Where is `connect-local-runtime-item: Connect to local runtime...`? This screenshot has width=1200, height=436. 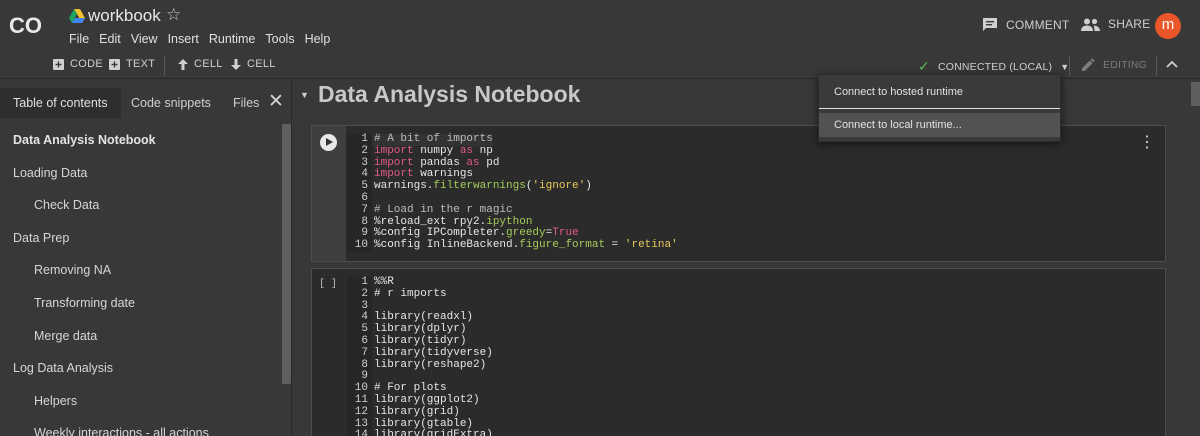
connect-local-runtime-item: Connect to local runtime... is located at coordinates (939, 125).